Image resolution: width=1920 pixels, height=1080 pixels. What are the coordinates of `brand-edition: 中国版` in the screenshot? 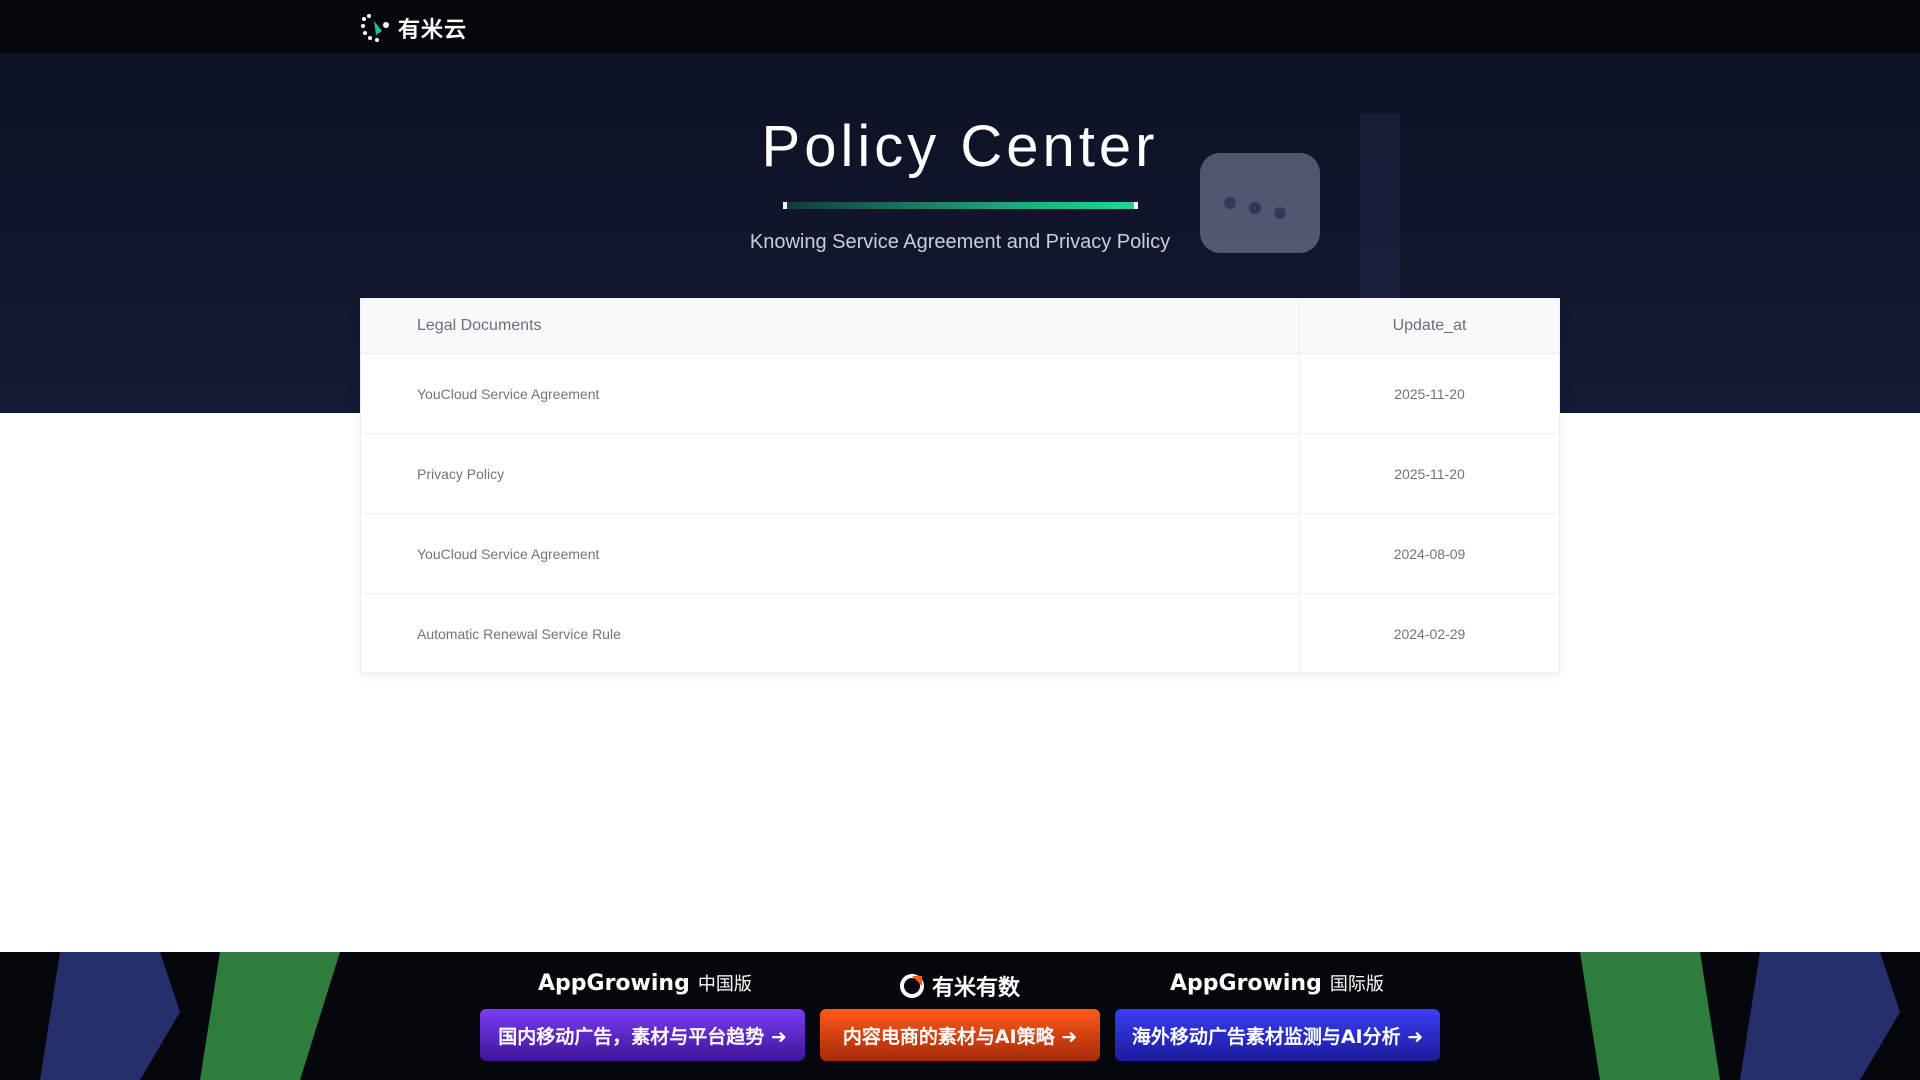 It's located at (724, 984).